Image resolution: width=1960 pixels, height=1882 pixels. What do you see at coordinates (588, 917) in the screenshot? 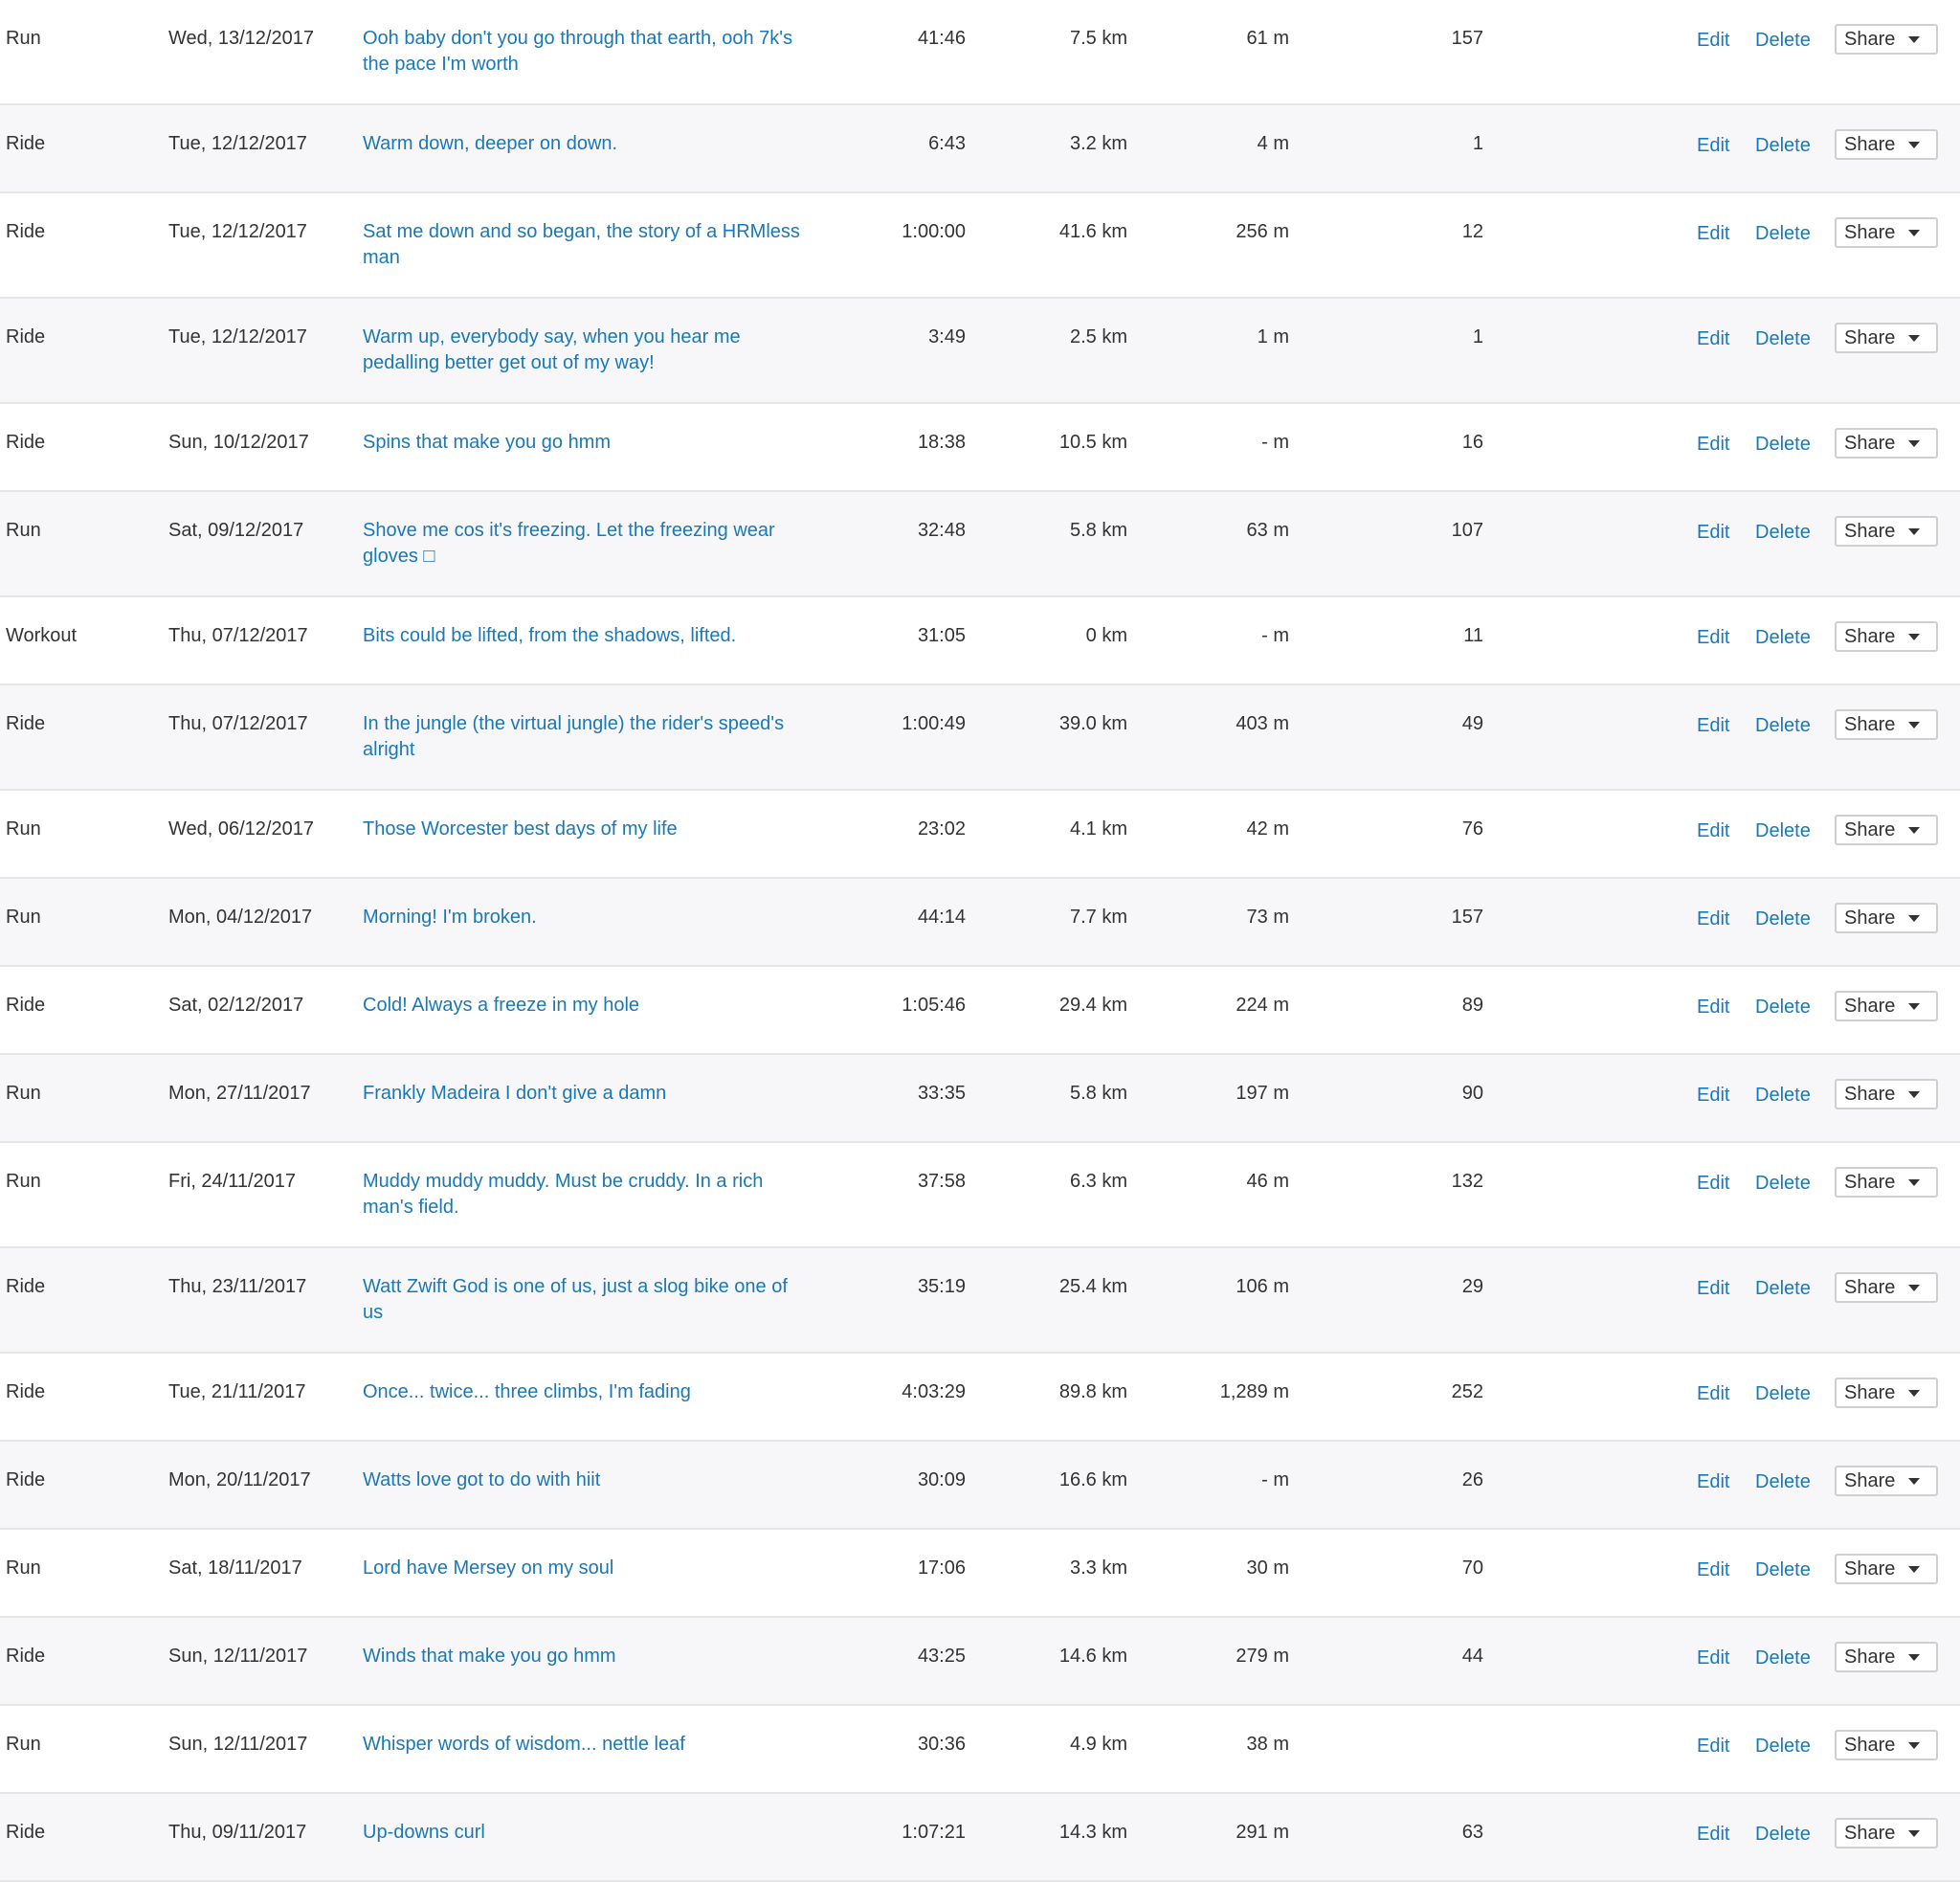
I see `activity-title-link: Morning! I'm broken.` at bounding box center [588, 917].